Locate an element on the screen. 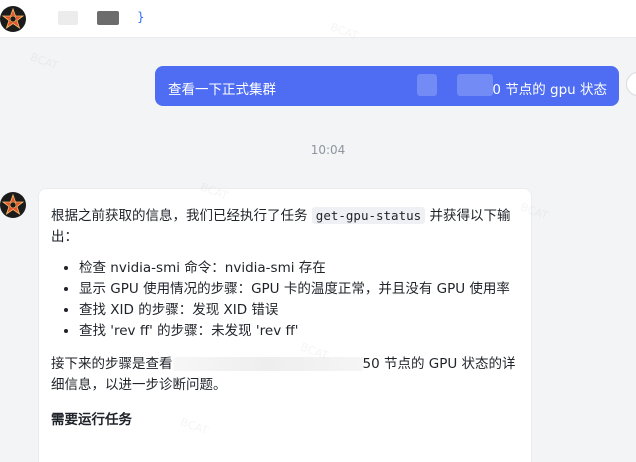 The height and width of the screenshot is (462, 636). bot-avatar is located at coordinates (13, 205).